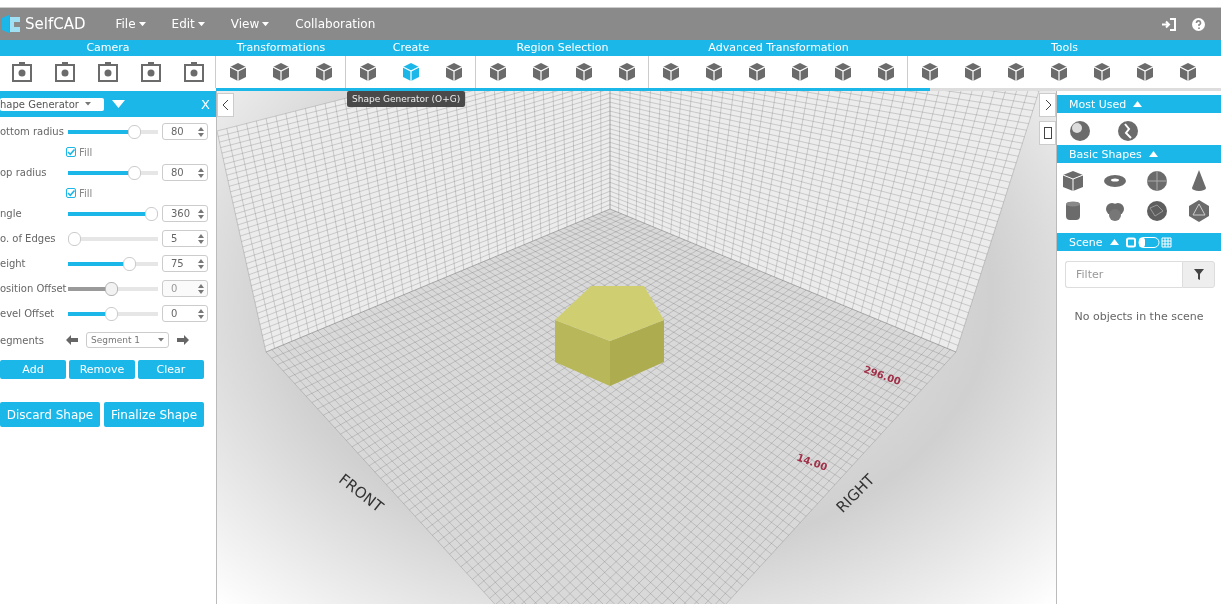 The width and height of the screenshot is (1221, 604). I want to click on category-label: Region Selection, so click(562, 48).